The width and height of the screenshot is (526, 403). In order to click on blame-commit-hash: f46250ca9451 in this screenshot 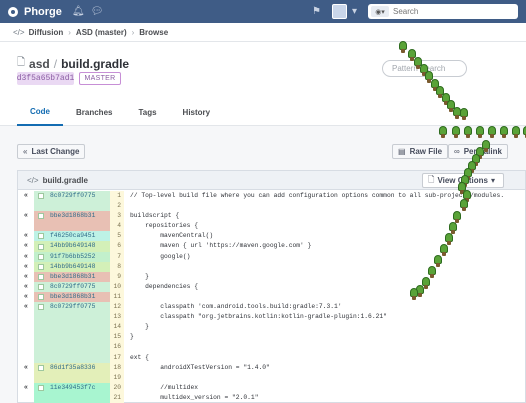, I will do `click(72, 236)`.